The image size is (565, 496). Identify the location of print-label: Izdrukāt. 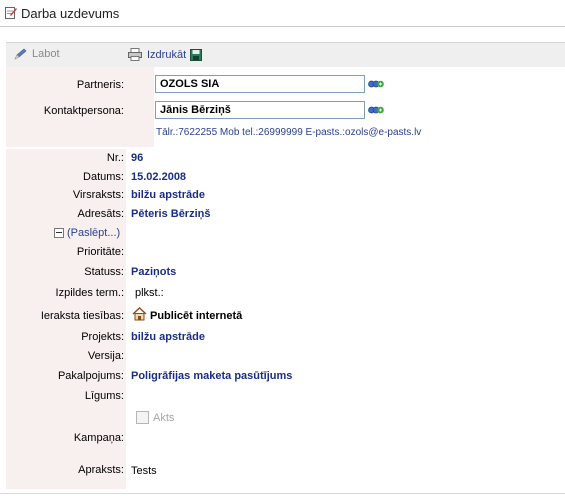
(167, 54).